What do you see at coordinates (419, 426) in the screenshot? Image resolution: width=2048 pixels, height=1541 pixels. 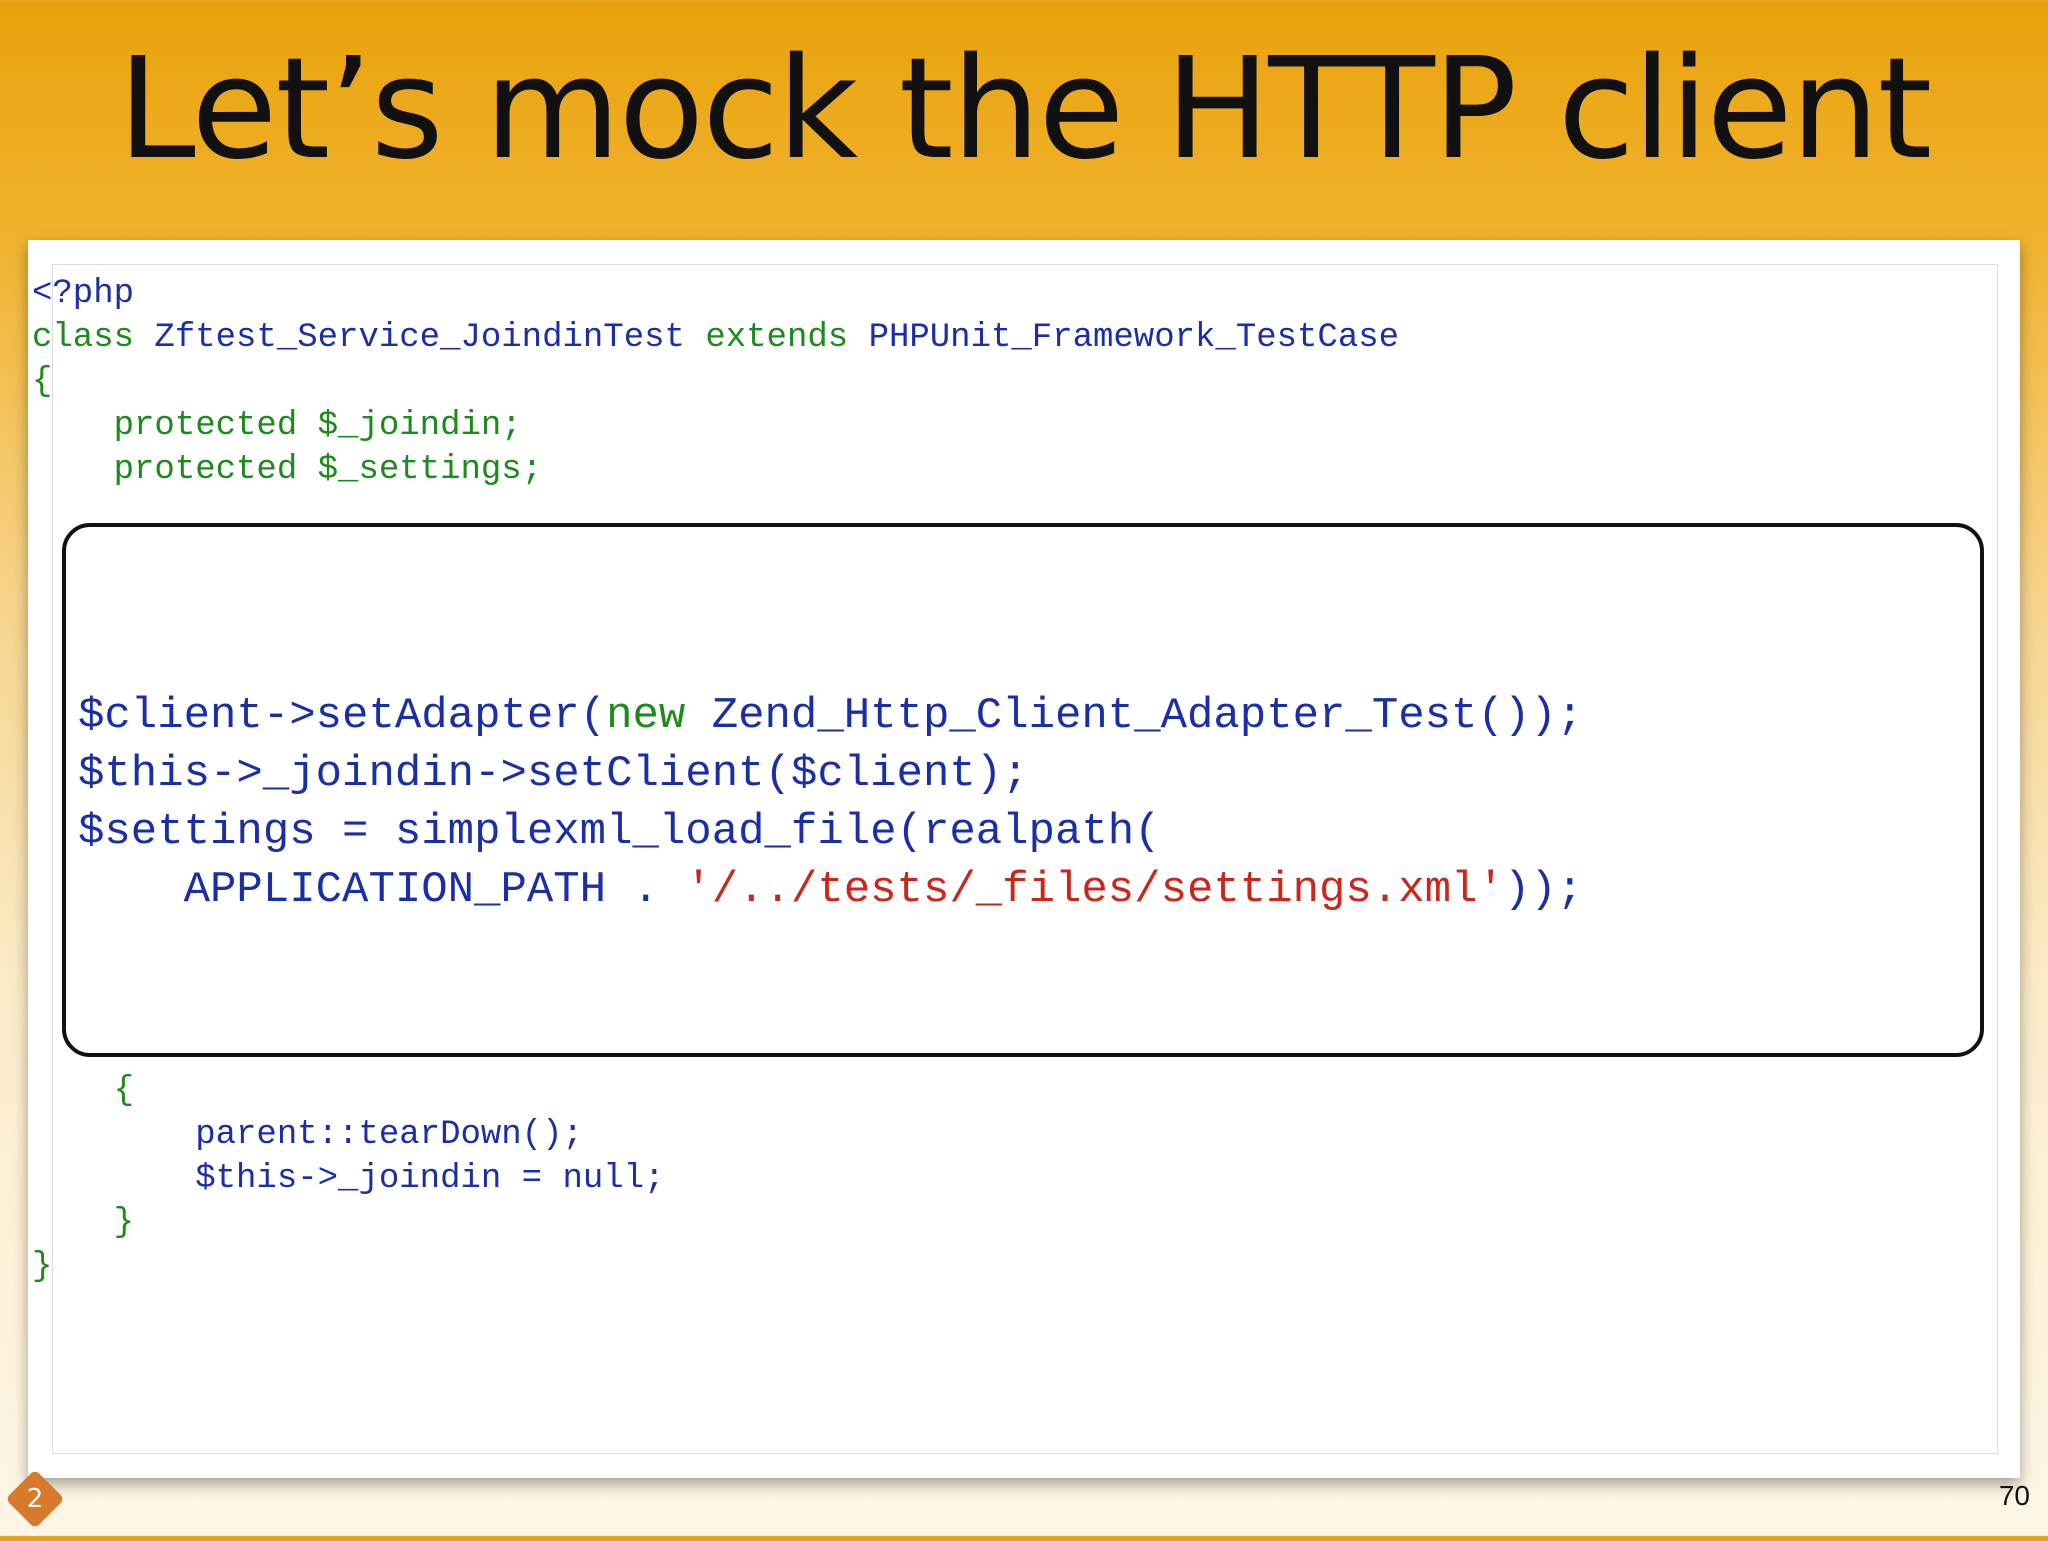 I see `code-var-joindin: $_joindin;` at bounding box center [419, 426].